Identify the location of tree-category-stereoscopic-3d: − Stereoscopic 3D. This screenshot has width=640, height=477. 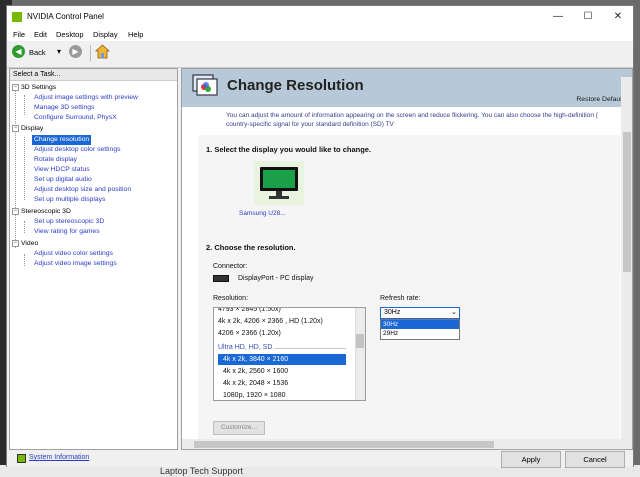
(41, 212).